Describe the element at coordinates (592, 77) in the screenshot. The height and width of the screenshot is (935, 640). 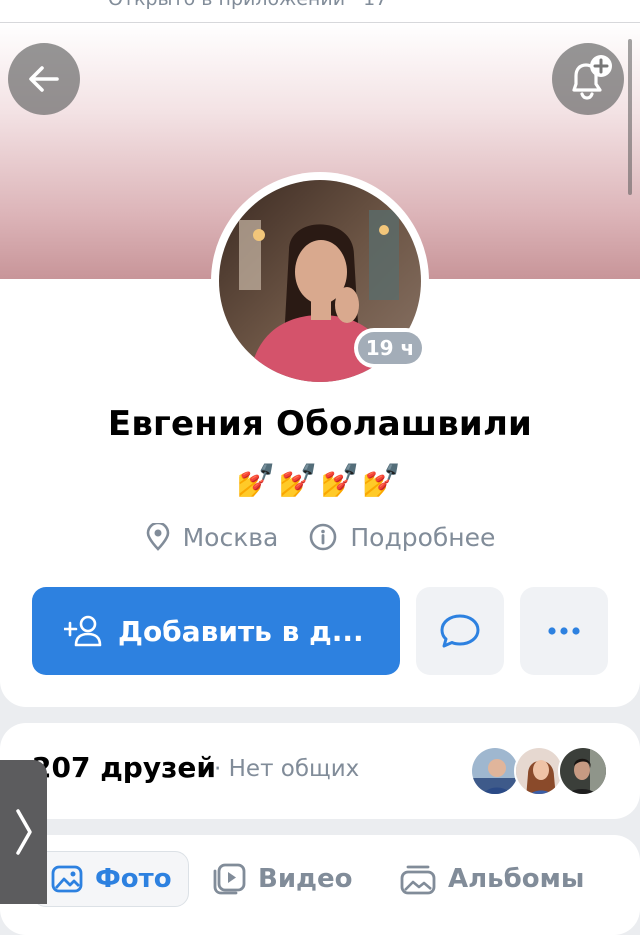
I see `bell-plus-icon` at that location.